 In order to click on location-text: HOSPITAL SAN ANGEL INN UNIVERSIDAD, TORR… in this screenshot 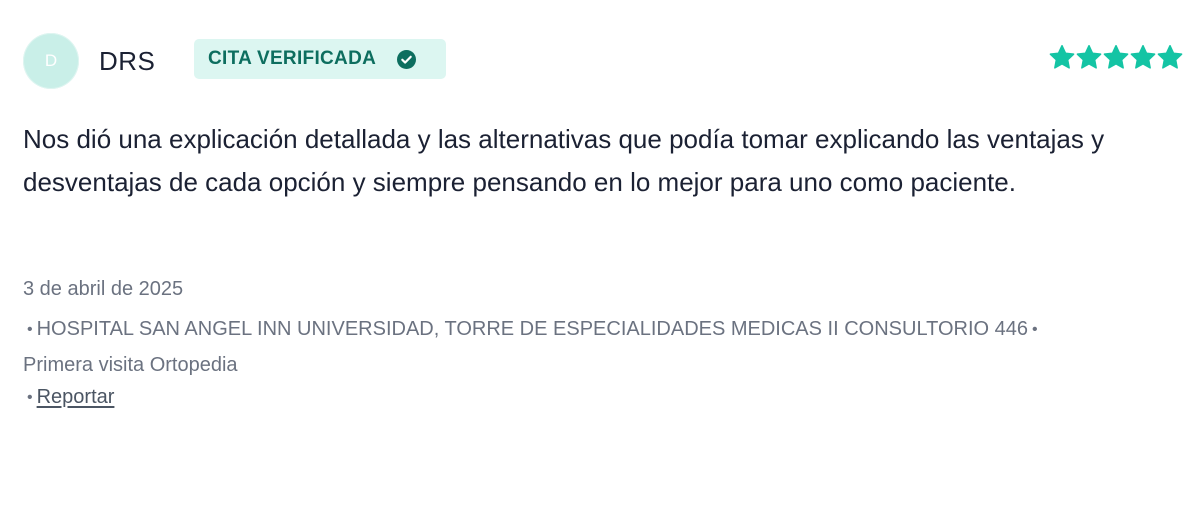, I will do `click(532, 329)`.